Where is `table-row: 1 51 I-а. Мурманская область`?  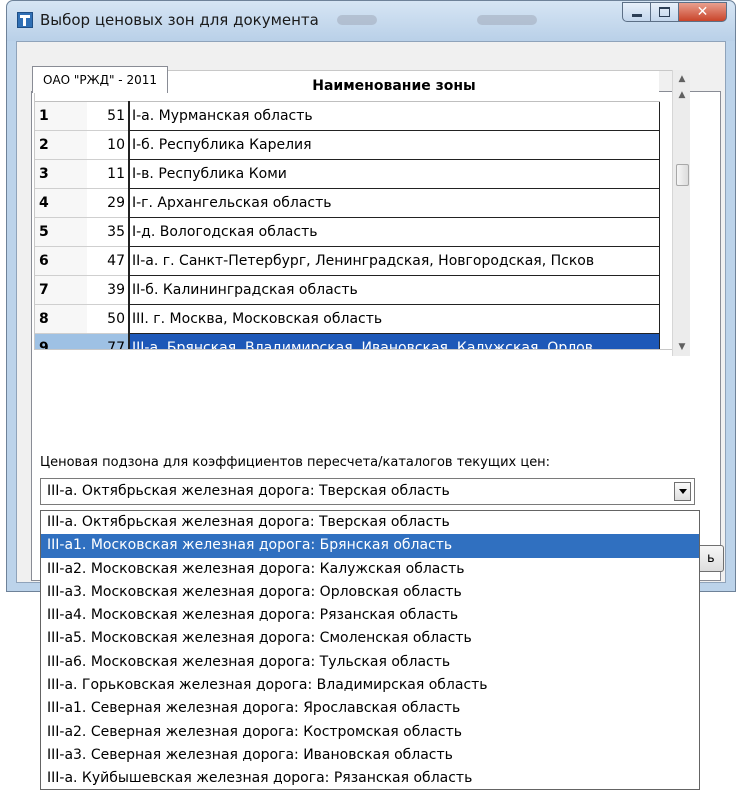
table-row: 1 51 I-а. Мурманская область is located at coordinates (347, 116).